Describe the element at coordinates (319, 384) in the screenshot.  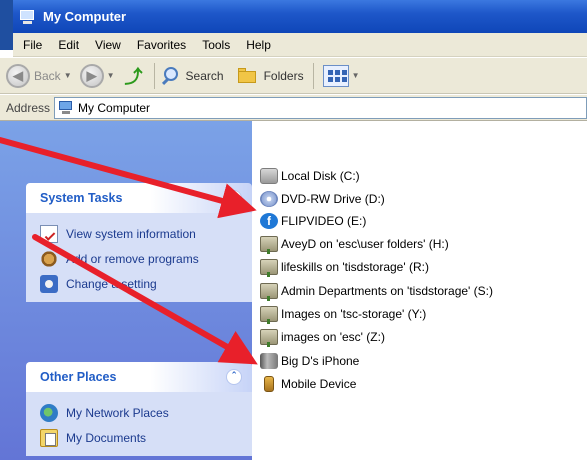
I see `file-label: Mobile Device` at that location.